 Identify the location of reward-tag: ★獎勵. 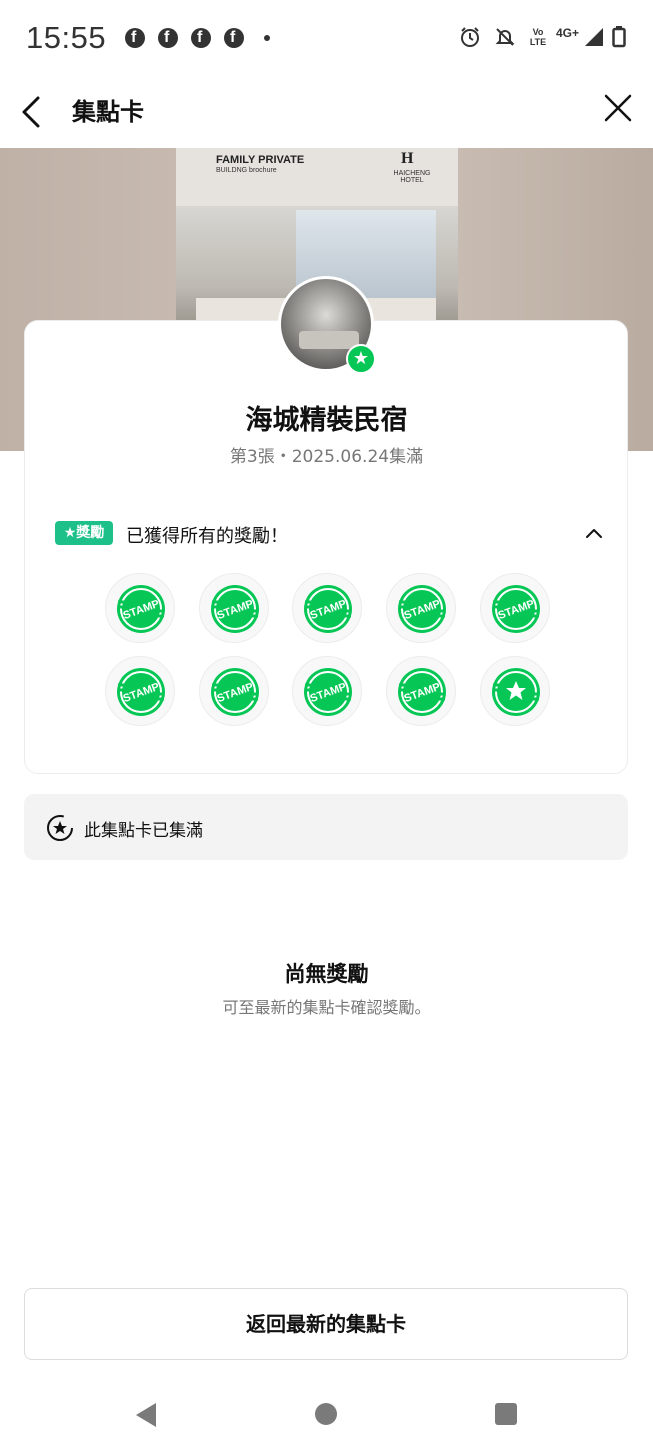
(84, 533).